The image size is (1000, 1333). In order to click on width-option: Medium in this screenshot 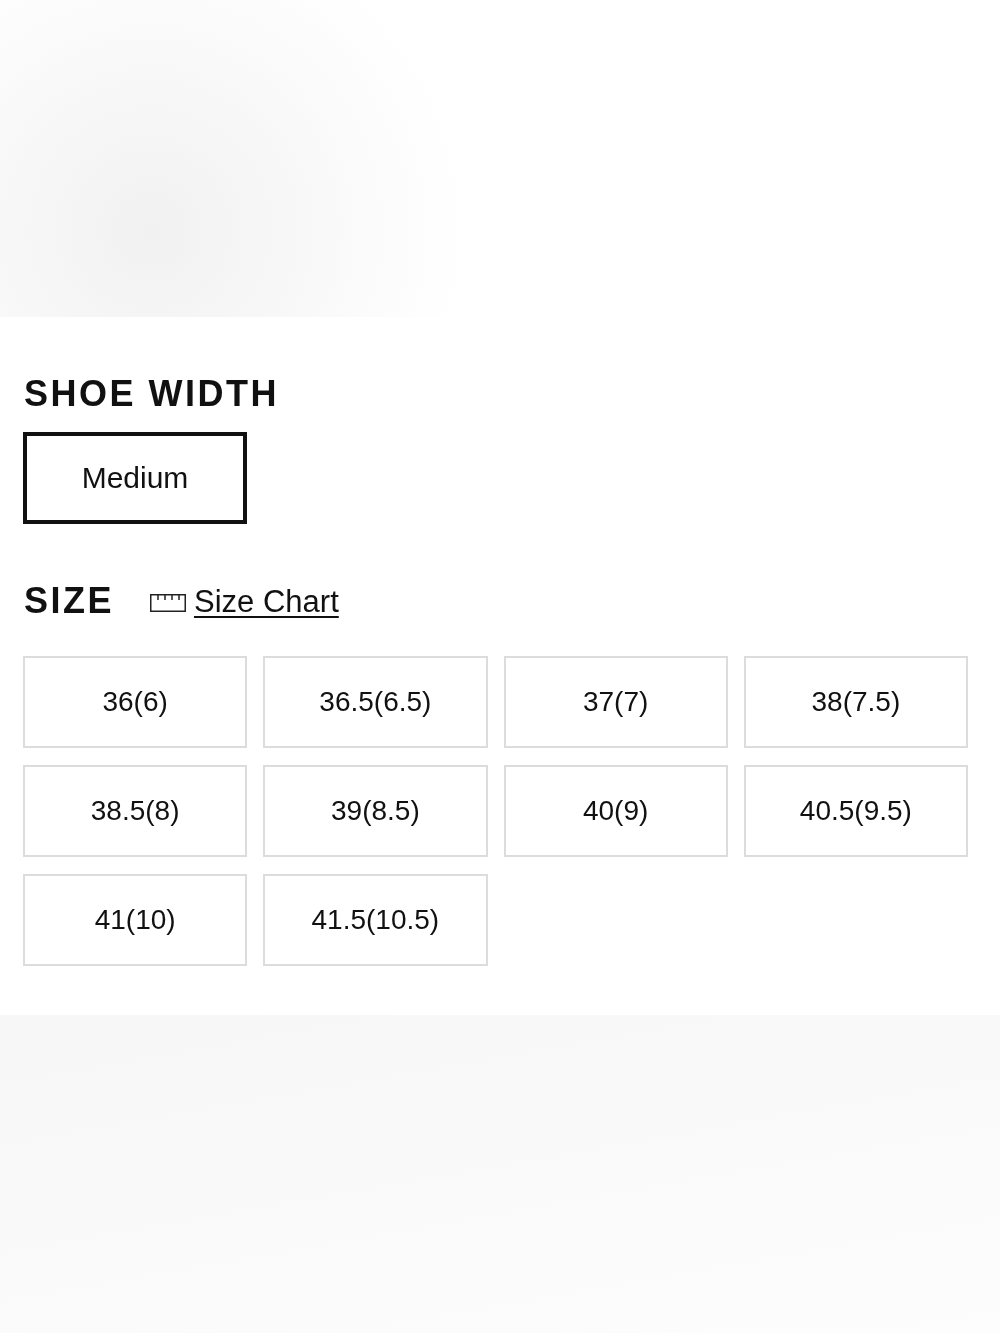, I will do `click(135, 478)`.